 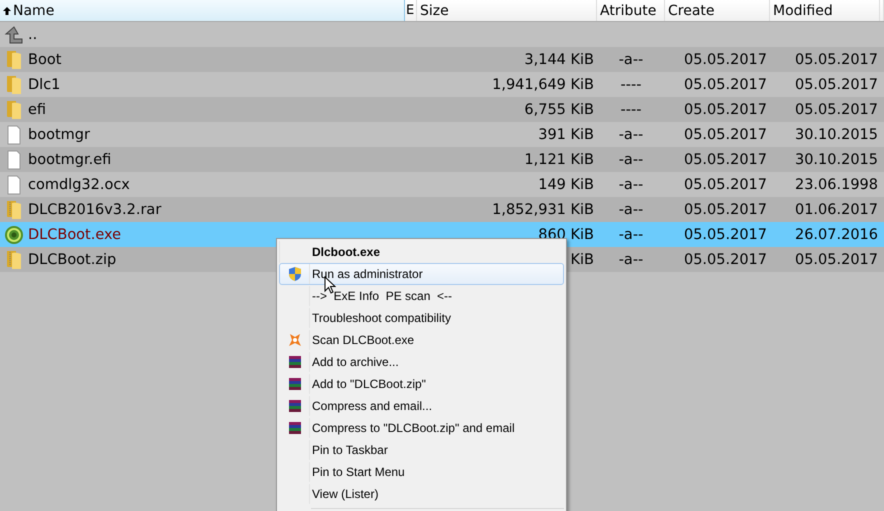 What do you see at coordinates (836, 234) in the screenshot?
I see `modified-date: 26.07.2016` at bounding box center [836, 234].